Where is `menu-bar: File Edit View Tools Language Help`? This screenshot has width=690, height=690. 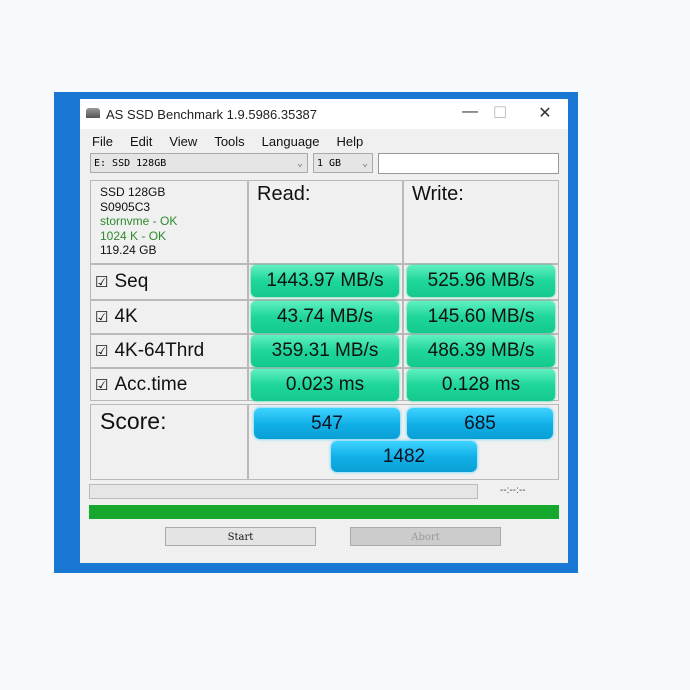
menu-bar: File Edit View Tools Language Help is located at coordinates (236, 141).